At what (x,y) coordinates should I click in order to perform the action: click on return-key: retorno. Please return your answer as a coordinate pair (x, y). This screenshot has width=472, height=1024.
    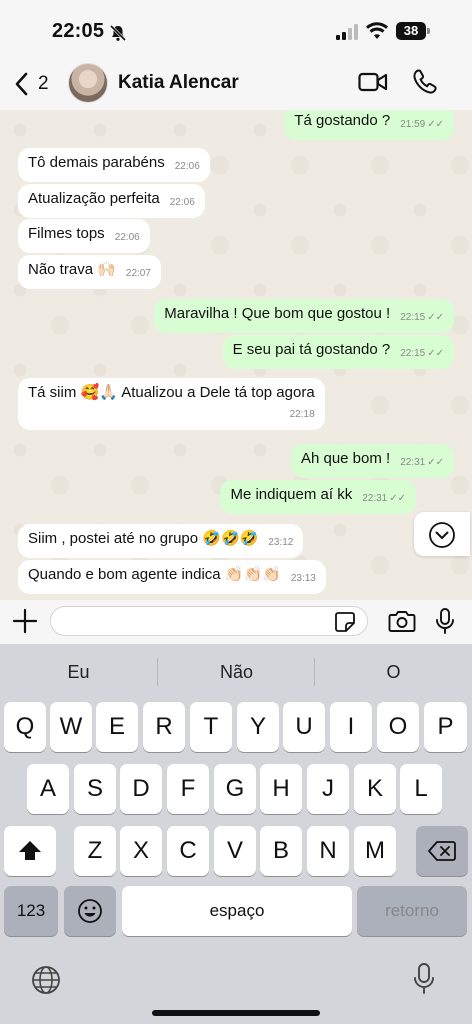
    Looking at the image, I should click on (412, 911).